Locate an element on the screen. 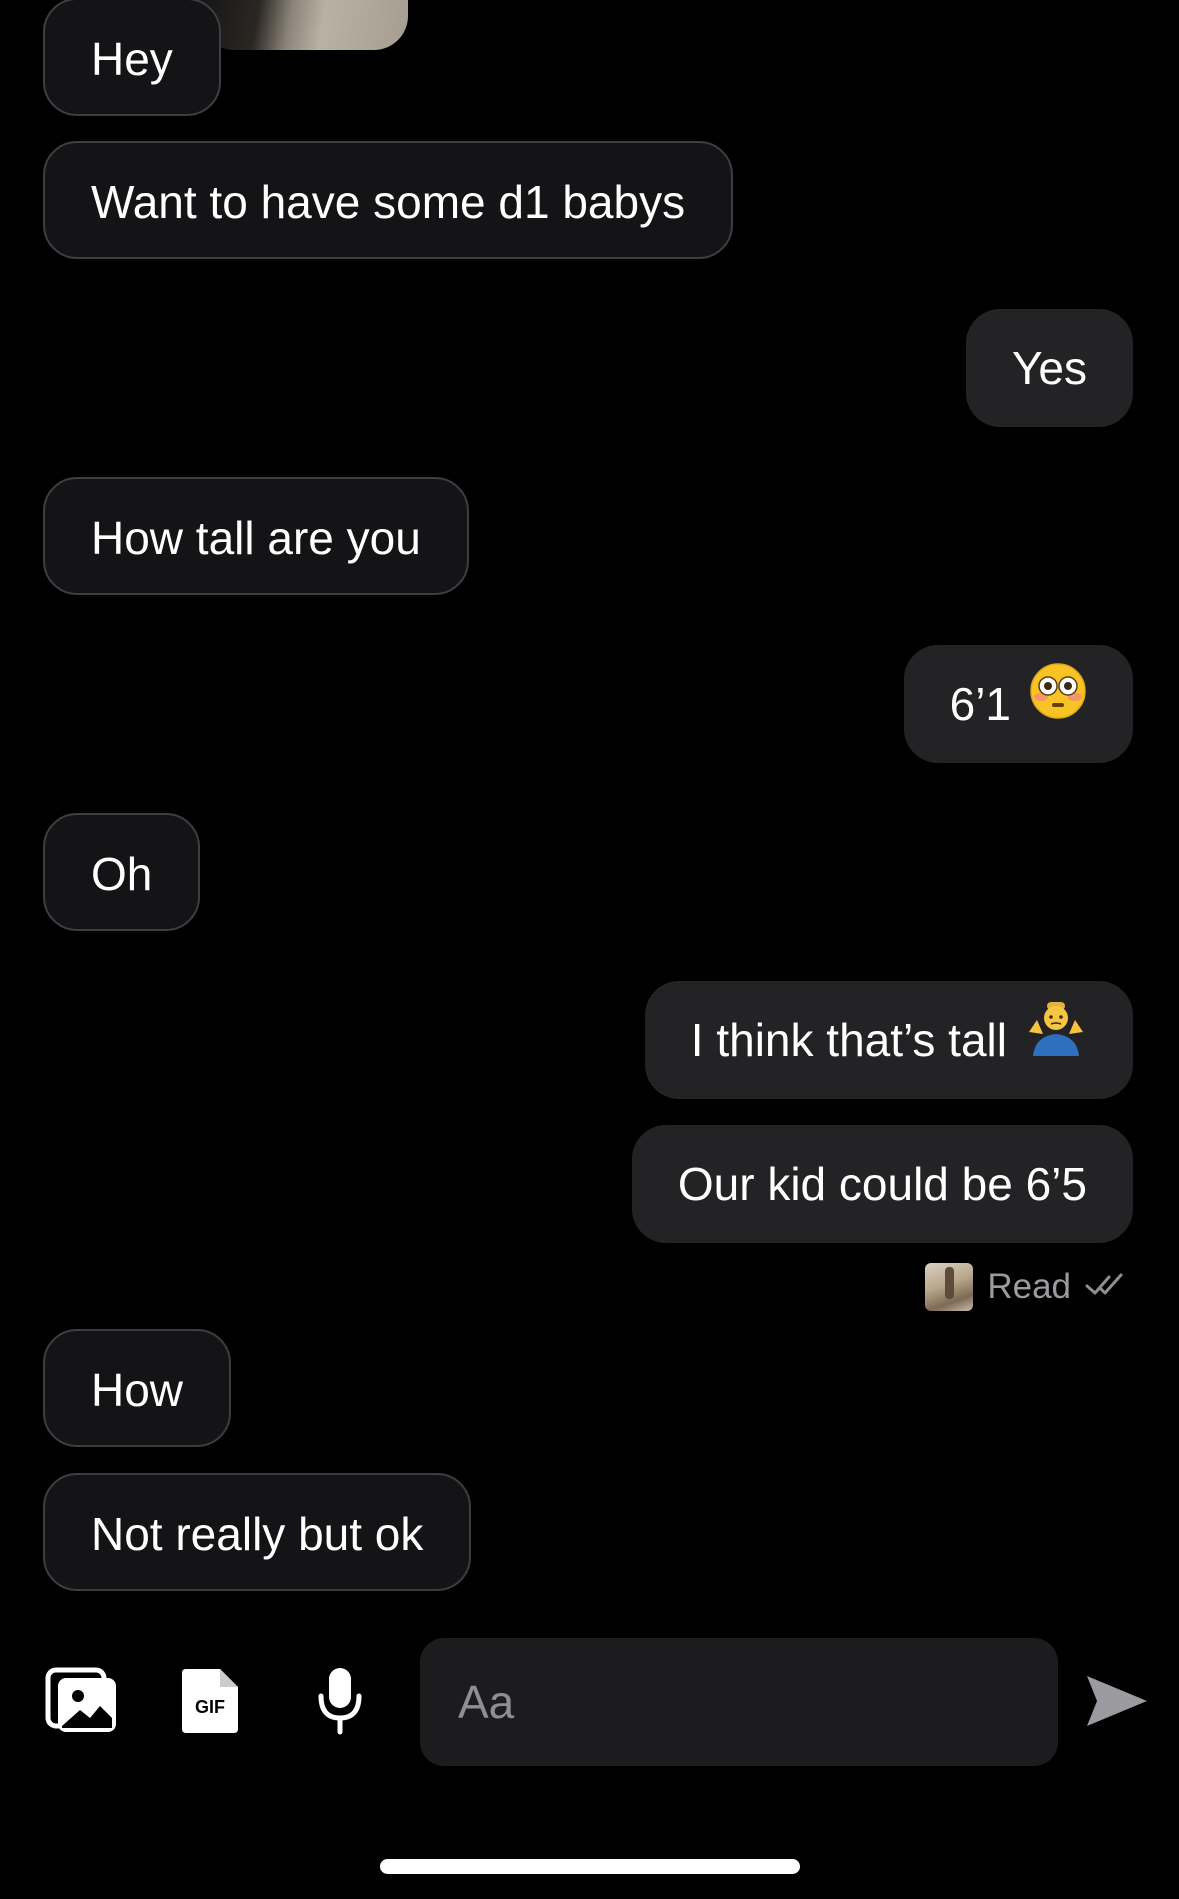 The width and height of the screenshot is (1179, 1899). message-bubble-outgoing: Yes is located at coordinates (1049, 368).